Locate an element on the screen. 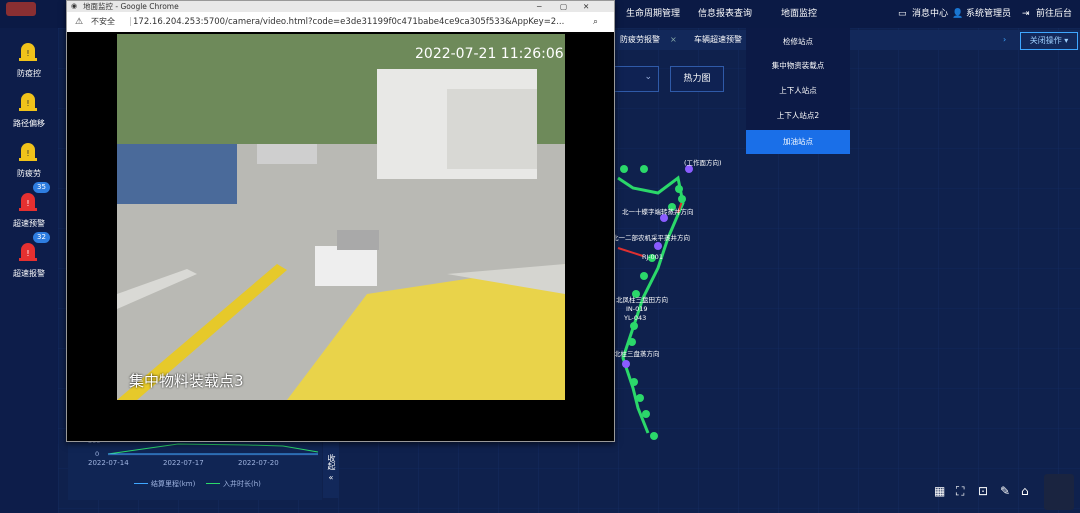 This screenshot has width=1080, height=513. tab-close-icon: × is located at coordinates (673, 40).